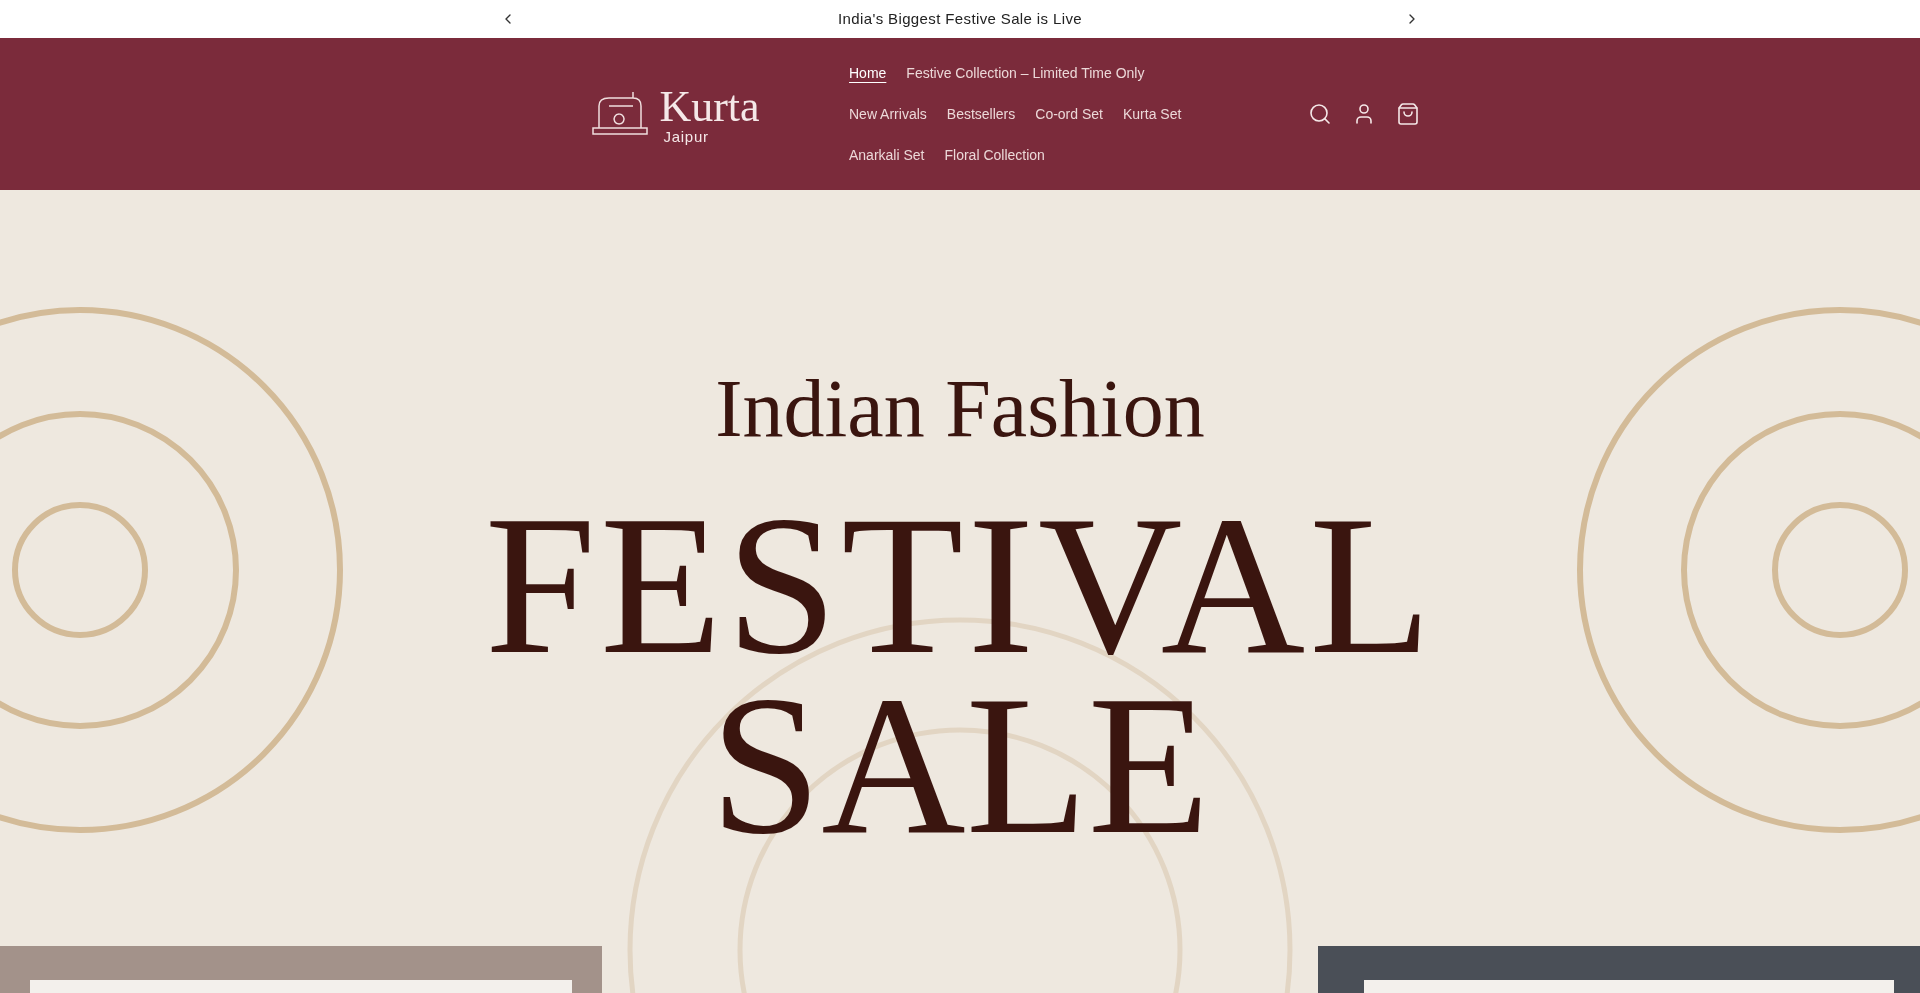  I want to click on announcement-text: India's Biggest Festive Sale is Live, so click(960, 18).